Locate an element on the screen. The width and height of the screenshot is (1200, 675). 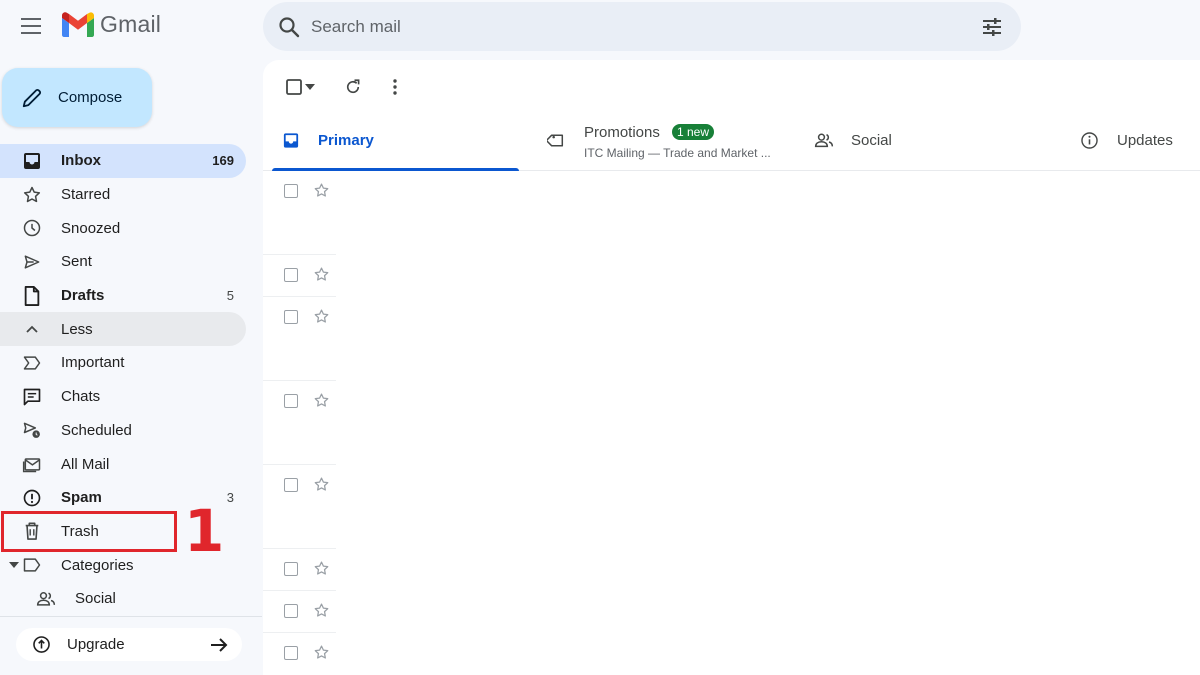
active-tab-indicator is located at coordinates (395, 169).